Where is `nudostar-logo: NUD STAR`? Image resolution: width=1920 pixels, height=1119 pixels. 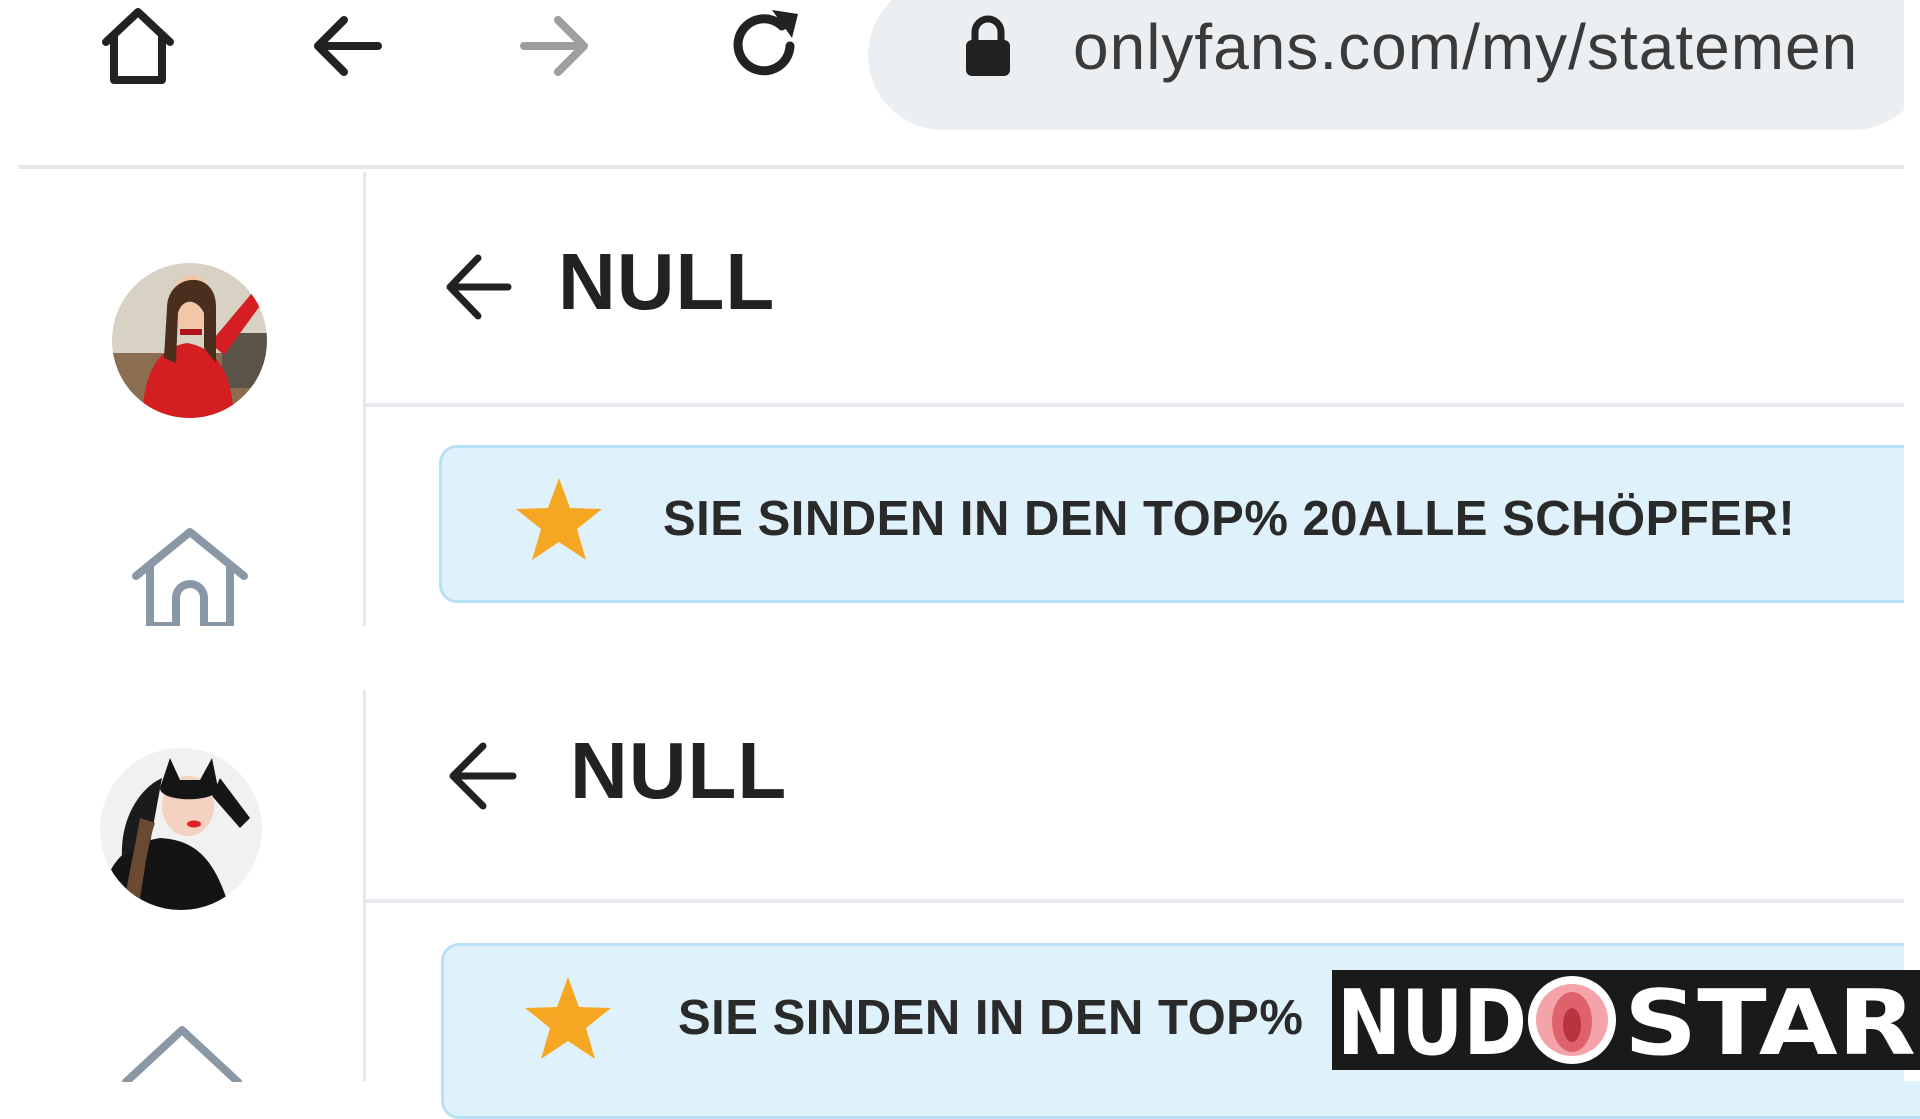
nudostar-logo: NUD STAR is located at coordinates (1626, 1023).